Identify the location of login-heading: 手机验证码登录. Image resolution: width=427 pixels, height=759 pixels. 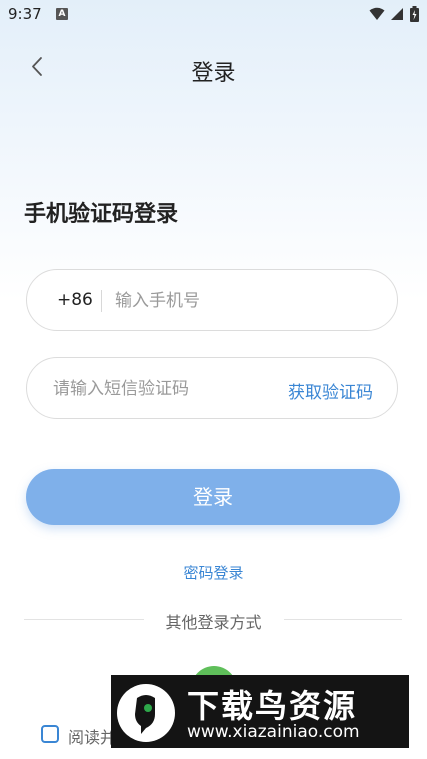
(101, 214).